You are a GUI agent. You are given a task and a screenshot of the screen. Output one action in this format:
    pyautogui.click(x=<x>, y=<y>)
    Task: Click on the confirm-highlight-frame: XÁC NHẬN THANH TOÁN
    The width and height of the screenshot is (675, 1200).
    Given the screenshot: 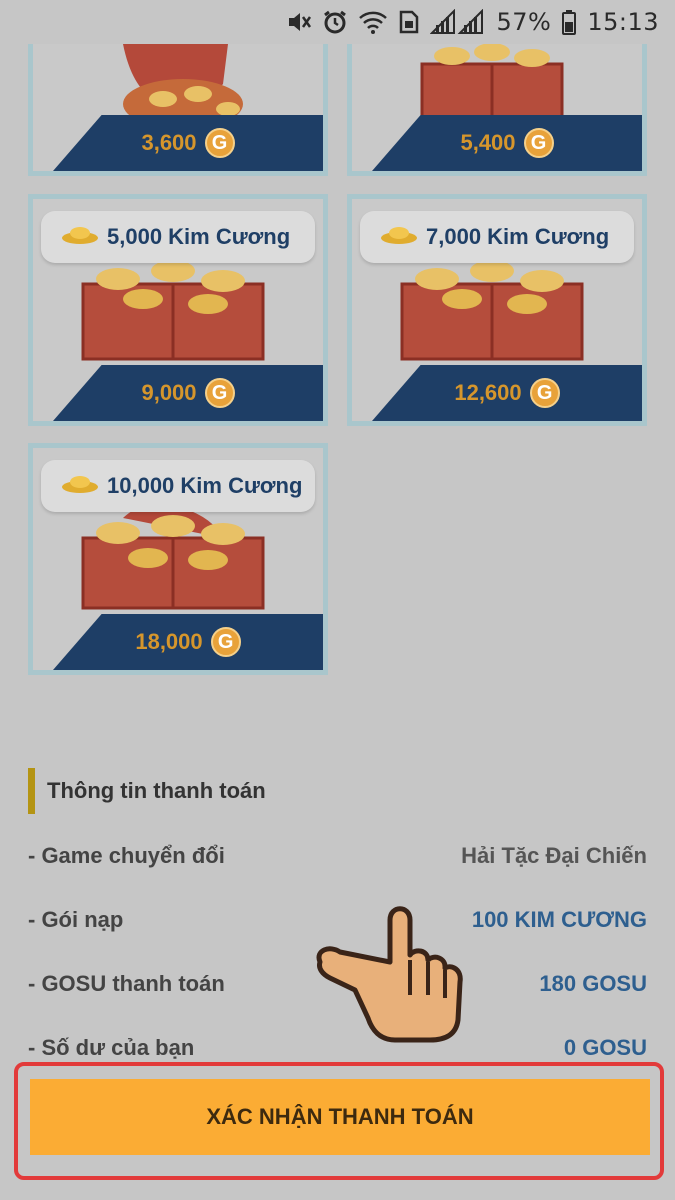 What is the action you would take?
    pyautogui.click(x=339, y=1121)
    